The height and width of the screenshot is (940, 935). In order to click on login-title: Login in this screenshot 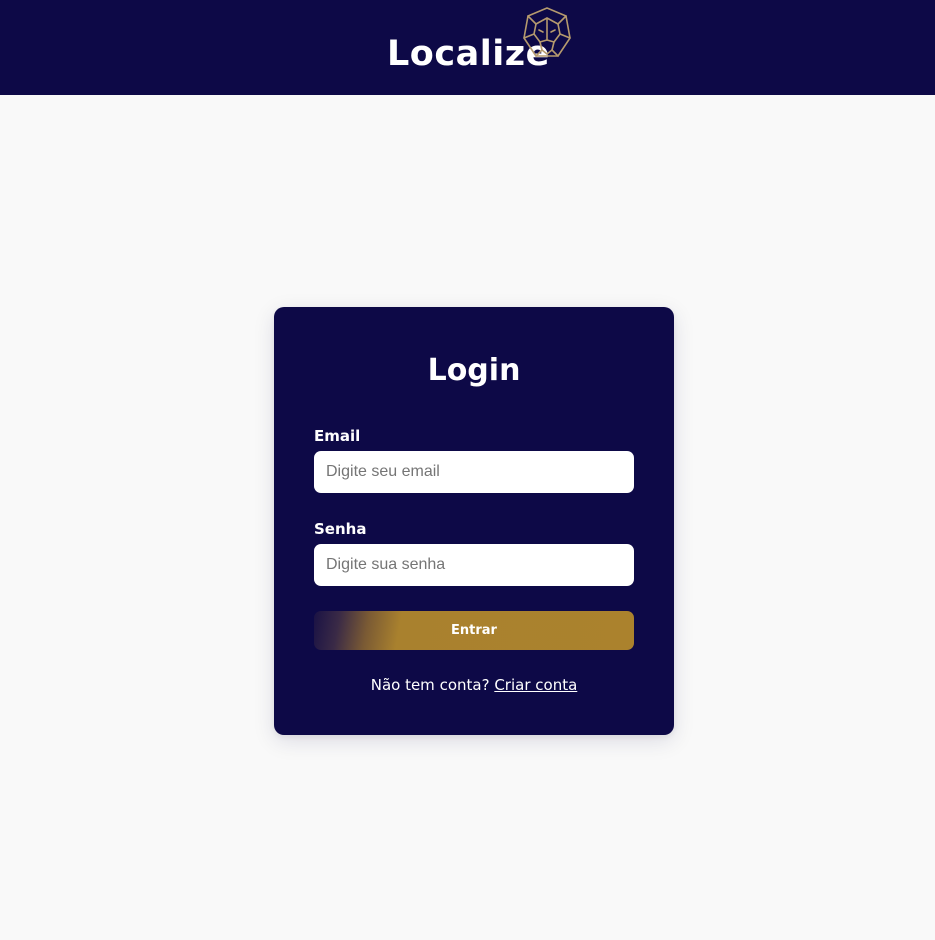, I will do `click(474, 370)`.